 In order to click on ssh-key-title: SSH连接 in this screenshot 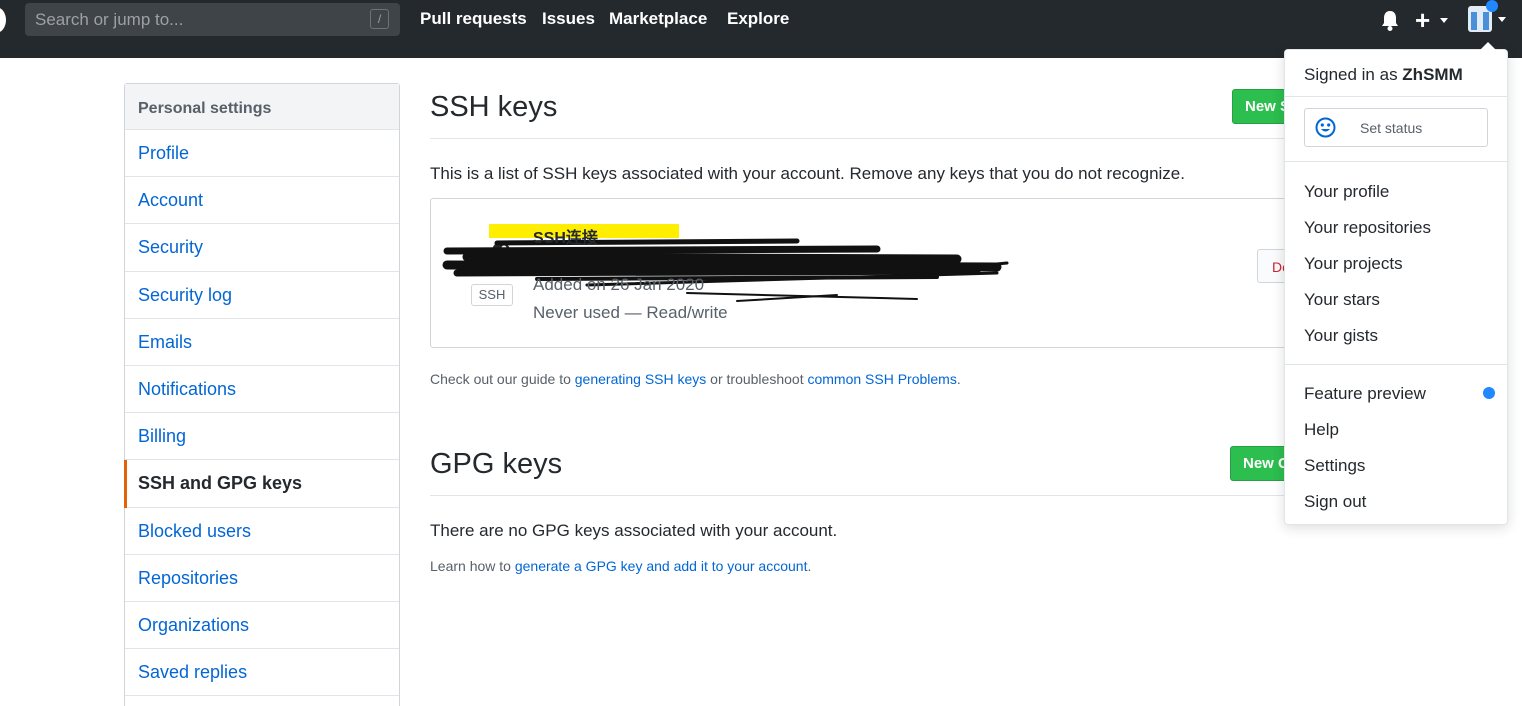, I will do `click(565, 238)`.